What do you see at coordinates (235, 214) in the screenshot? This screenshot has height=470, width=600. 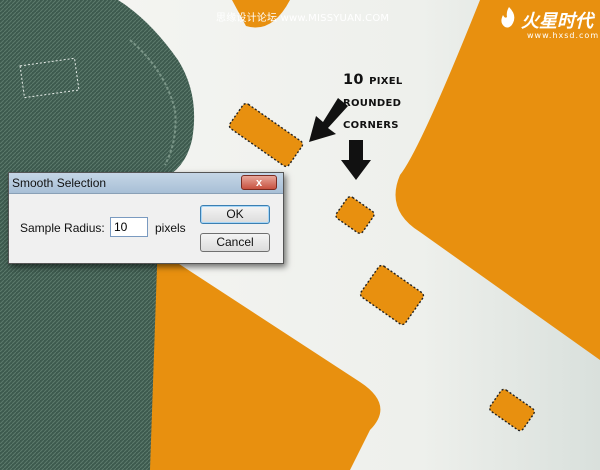 I see `ok-button: OK` at bounding box center [235, 214].